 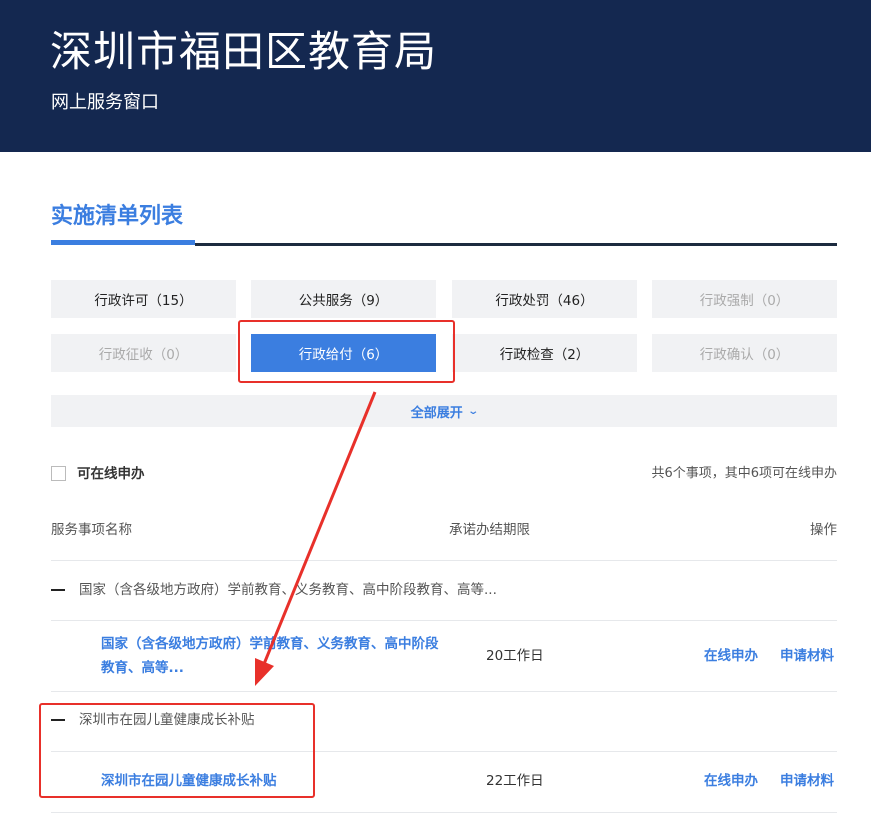 I want to click on result-summary: 共6个事项，其中6项可在线申办, so click(x=744, y=473).